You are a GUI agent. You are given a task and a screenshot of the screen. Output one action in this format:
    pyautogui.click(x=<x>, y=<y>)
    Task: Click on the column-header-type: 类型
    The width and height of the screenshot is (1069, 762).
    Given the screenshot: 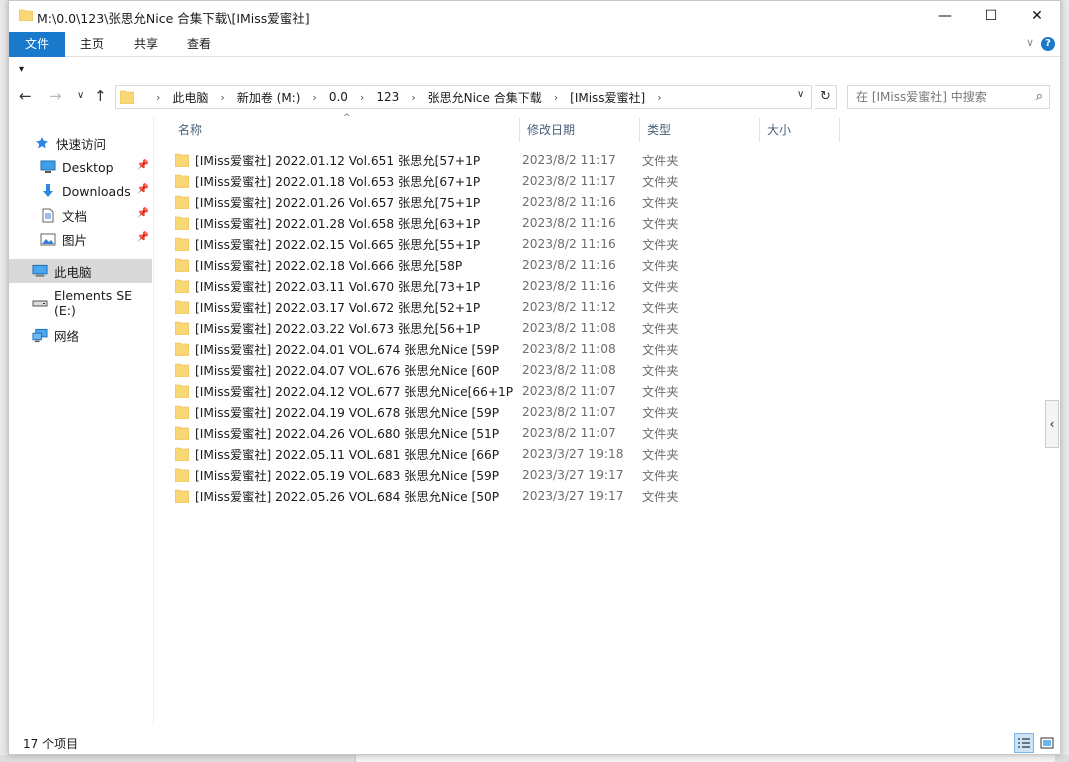 What is the action you would take?
    pyautogui.click(x=700, y=130)
    